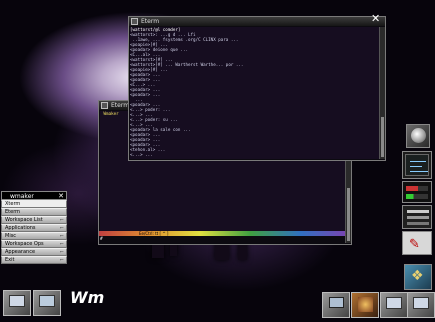 This screenshot has height=322, width=435. What do you see at coordinates (225, 233) in the screenshot?
I see `terminal-back-statusbar: Ee/Ctrl: tt [ ^ ]` at bounding box center [225, 233].